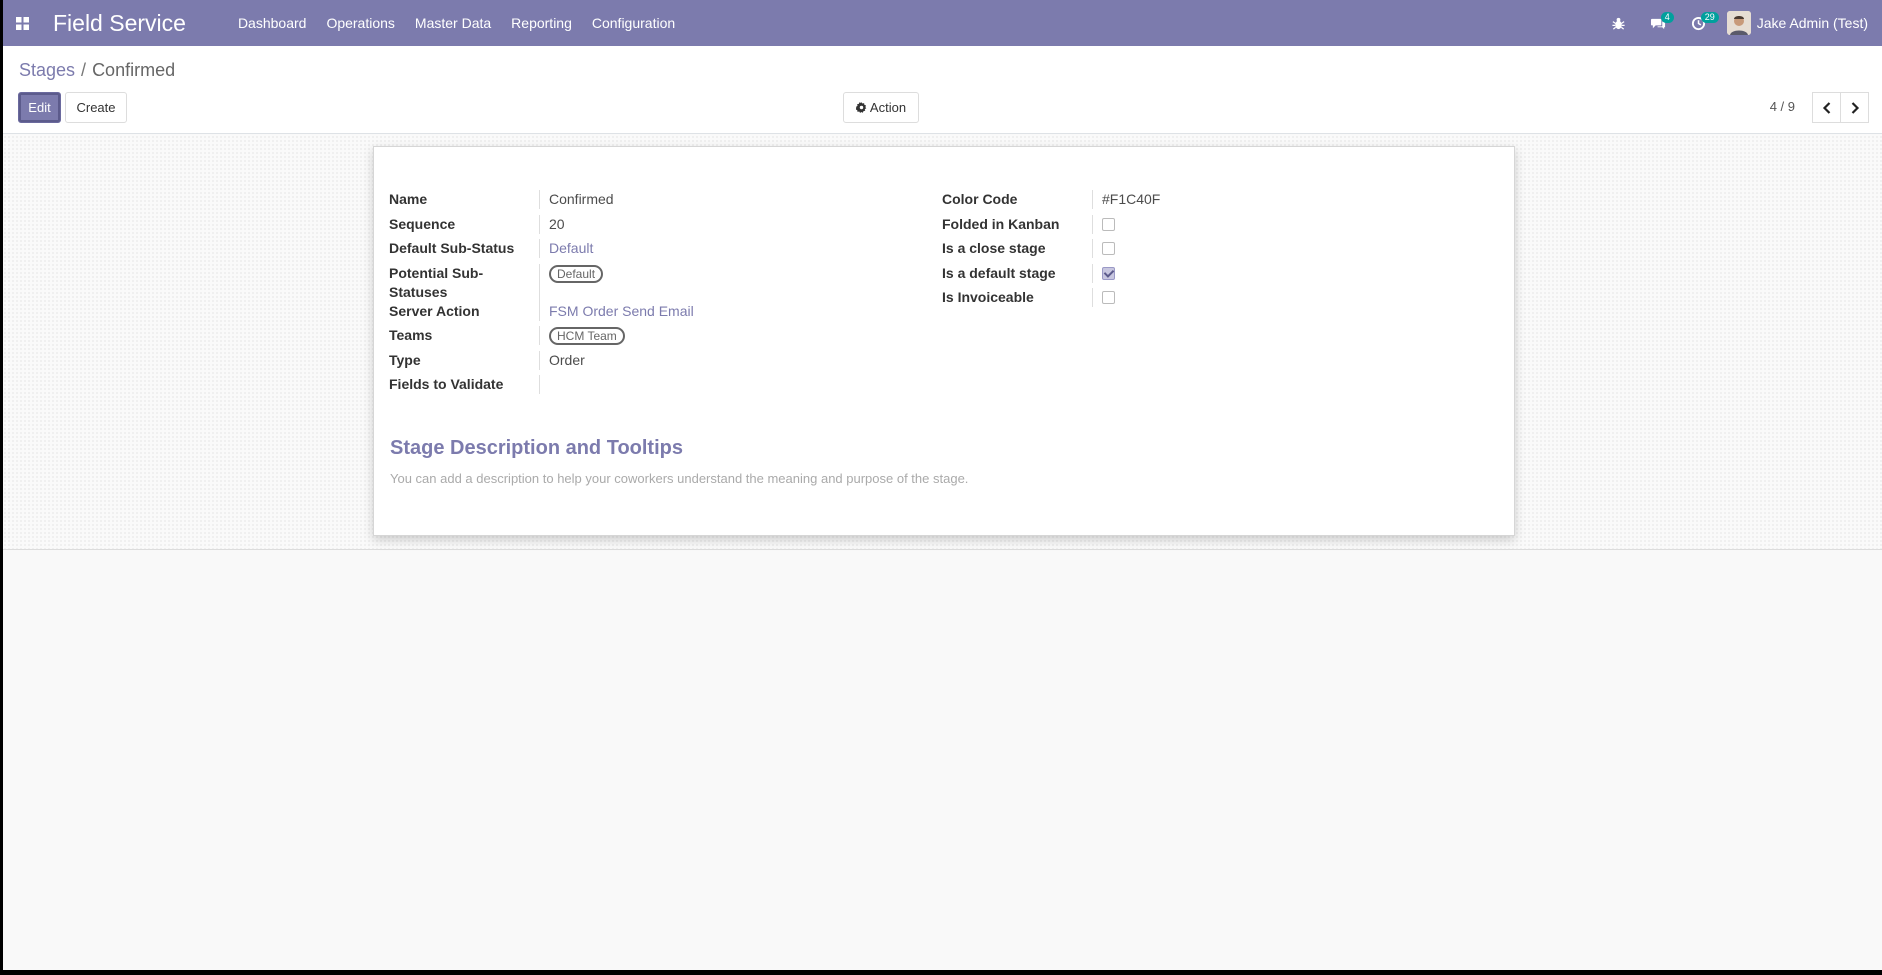 The height and width of the screenshot is (975, 1882). What do you see at coordinates (1212, 297) in the screenshot?
I see `field-row-is-invoiceable: Is Invoiceable` at bounding box center [1212, 297].